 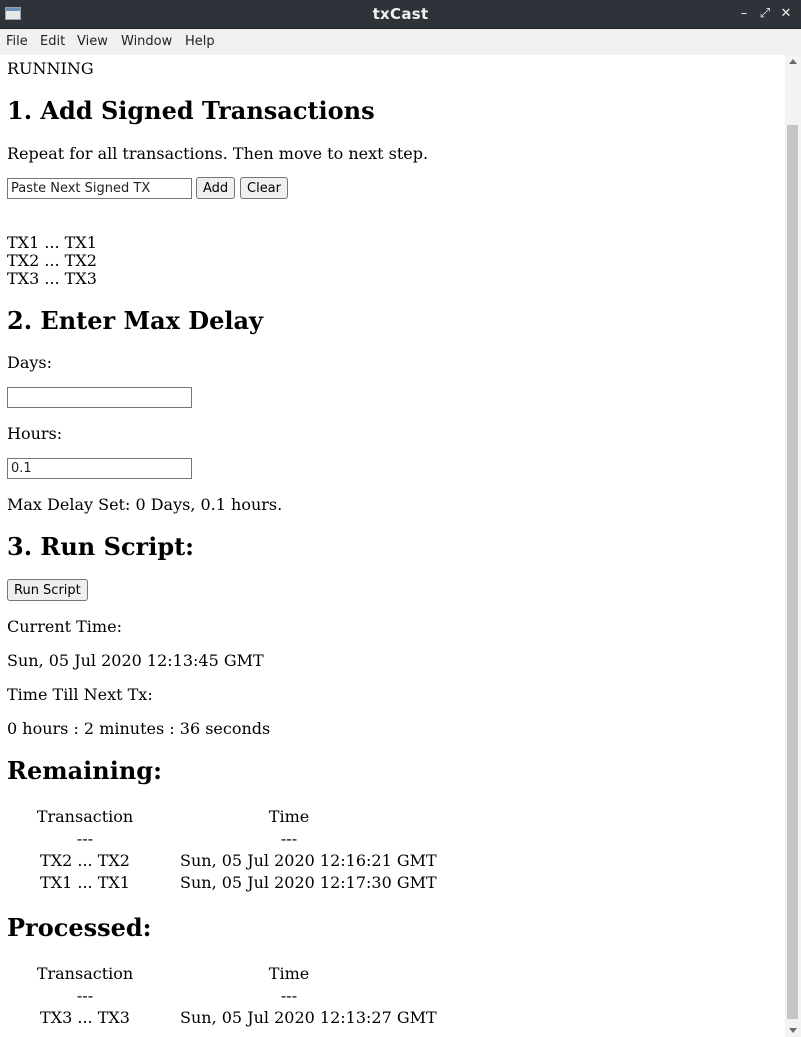 What do you see at coordinates (135, 660) in the screenshot?
I see `current-time-value: Sun, 05 Jul 2020 12:13:45 GMT` at bounding box center [135, 660].